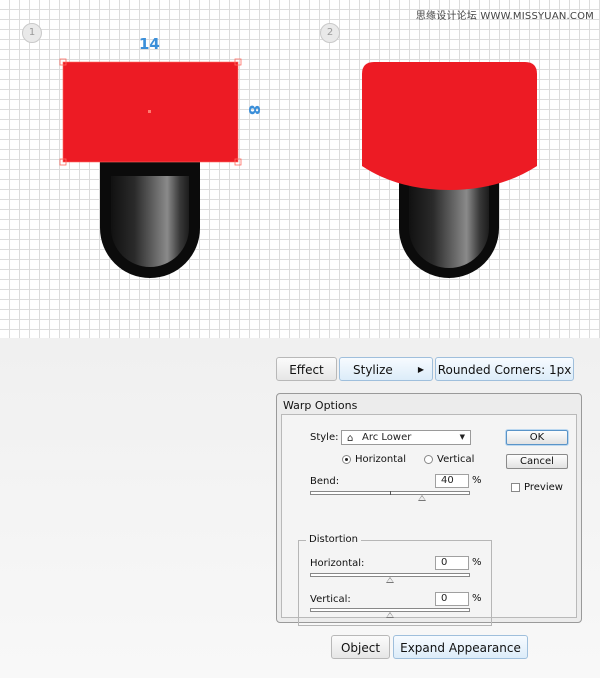  What do you see at coordinates (537, 437) in the screenshot?
I see `ok-button: OK` at bounding box center [537, 437].